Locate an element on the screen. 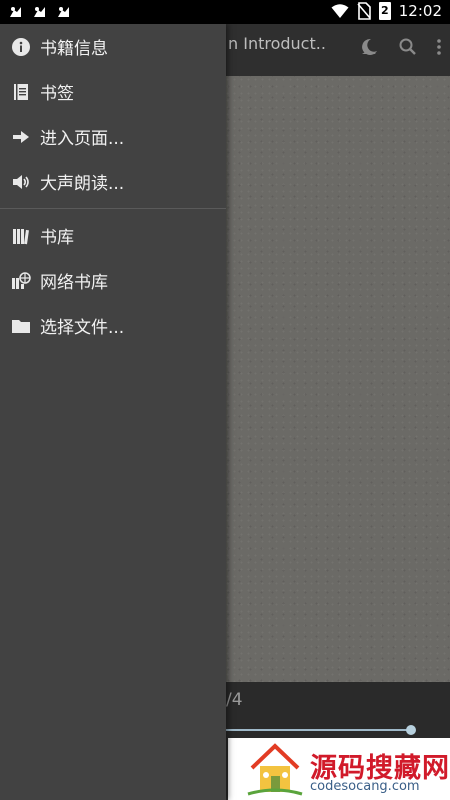 Image resolution: width=450 pixels, height=800 pixels. menu-item-label: 书签 is located at coordinates (57, 94).